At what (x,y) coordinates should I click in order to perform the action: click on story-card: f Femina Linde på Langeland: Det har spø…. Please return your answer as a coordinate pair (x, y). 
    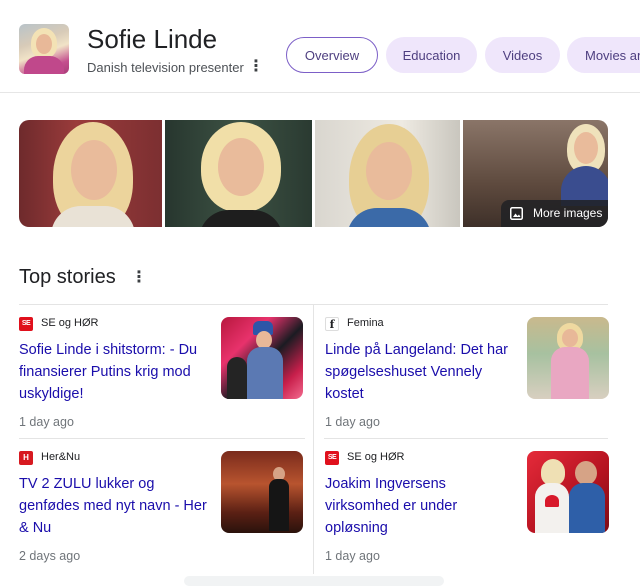
    Looking at the image, I should click on (468, 371).